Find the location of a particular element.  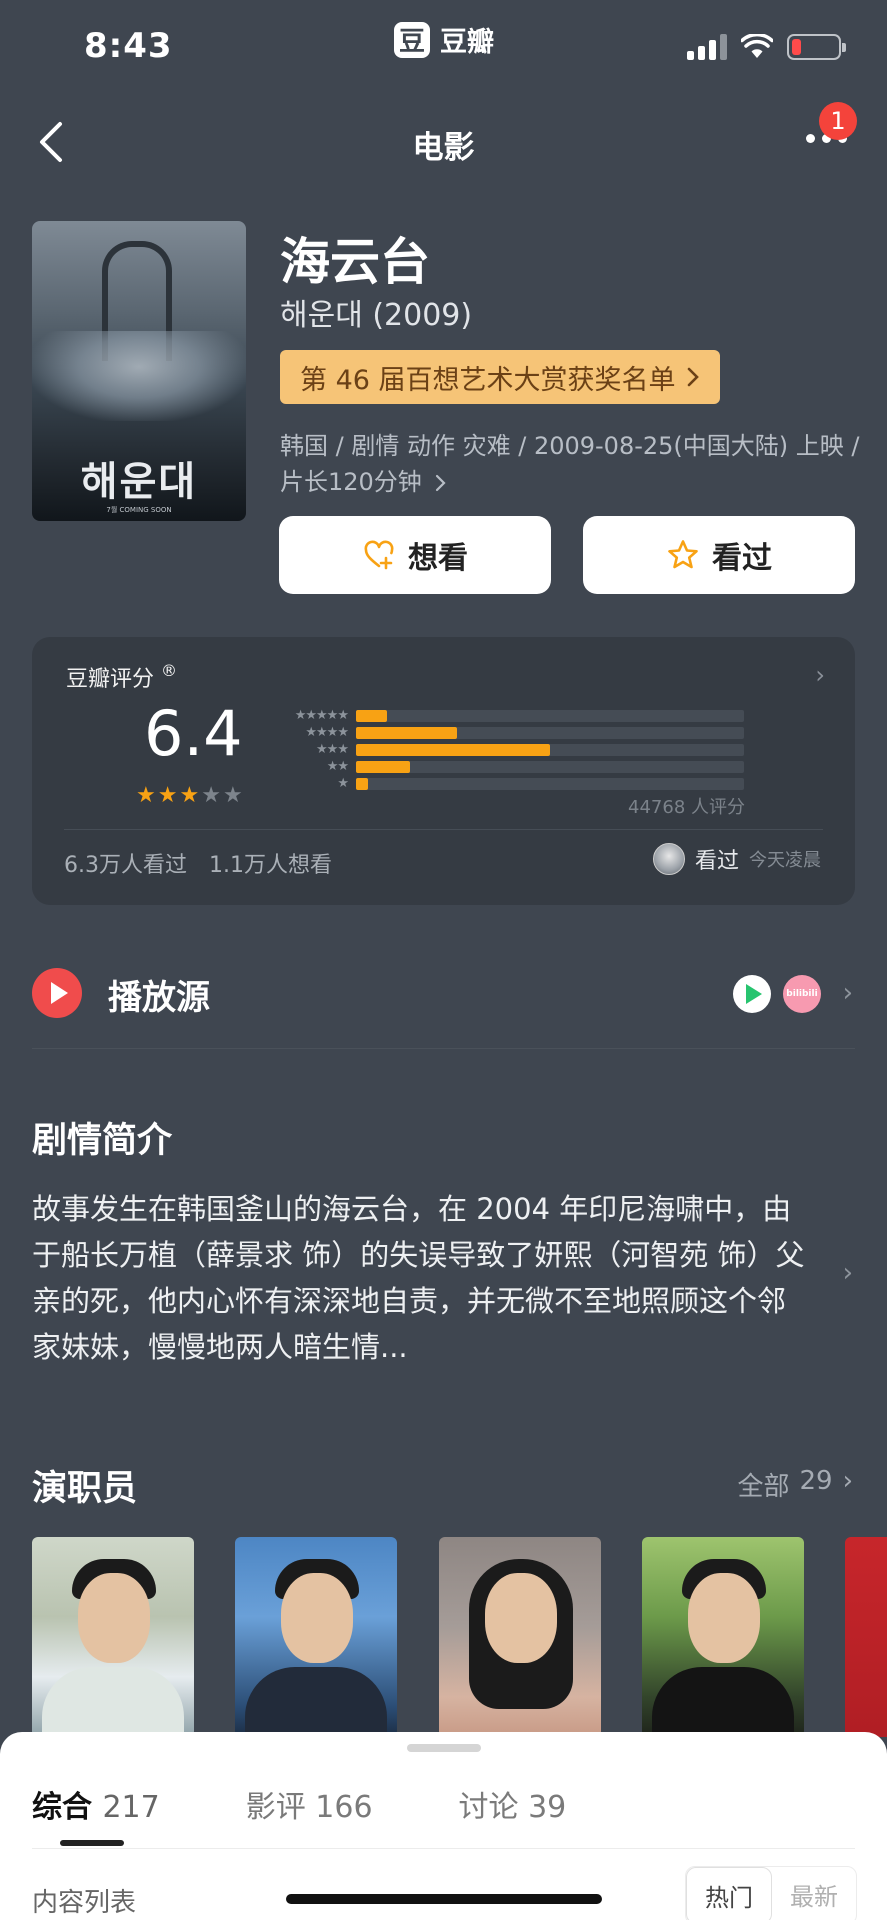

rating-bar-row: ★★ is located at coordinates (507, 766).